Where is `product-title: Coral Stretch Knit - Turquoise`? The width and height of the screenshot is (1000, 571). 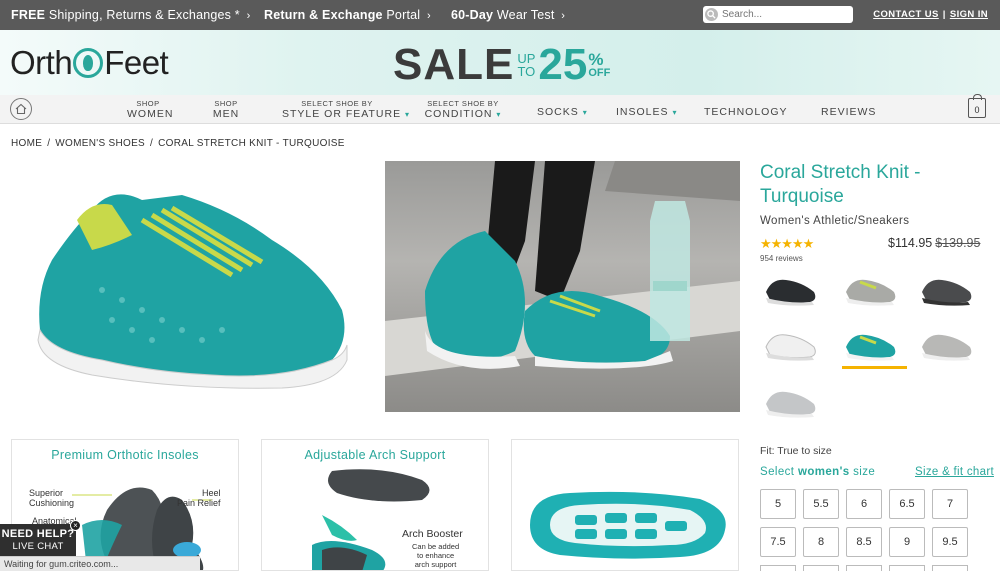
product-title: Coral Stretch Knit - Turquoise is located at coordinates (840, 184).